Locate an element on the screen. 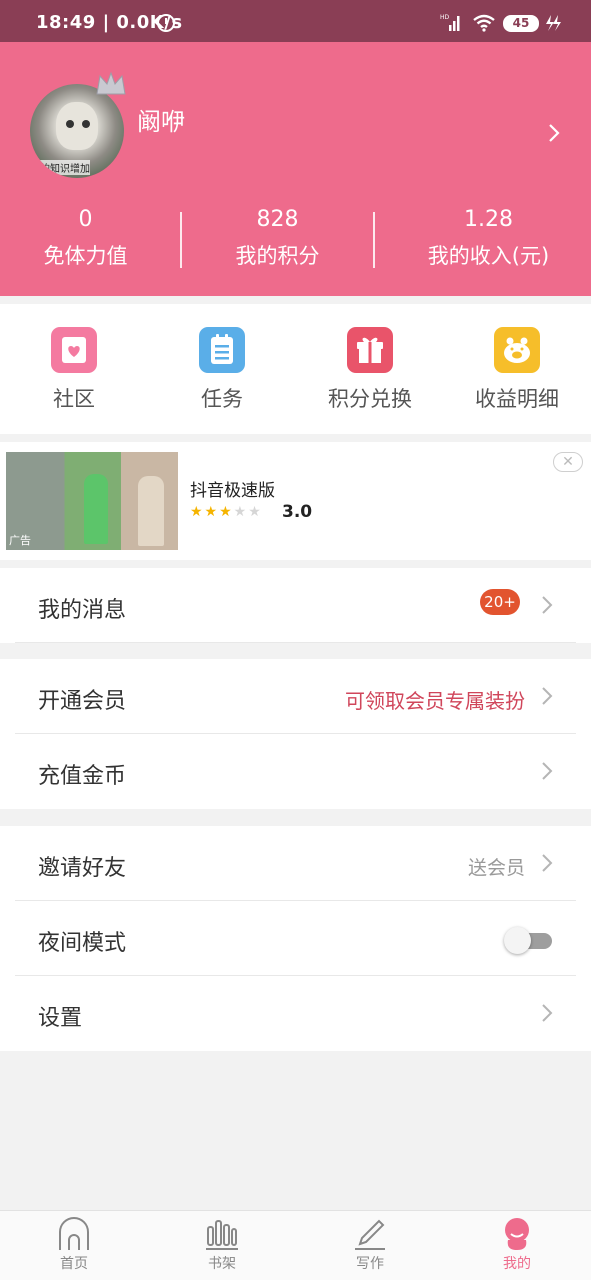 The height and width of the screenshot is (1280, 591). menu-section-vip: 开通会员 可领取会员专属装扮 充值金币 is located at coordinates (295, 734).